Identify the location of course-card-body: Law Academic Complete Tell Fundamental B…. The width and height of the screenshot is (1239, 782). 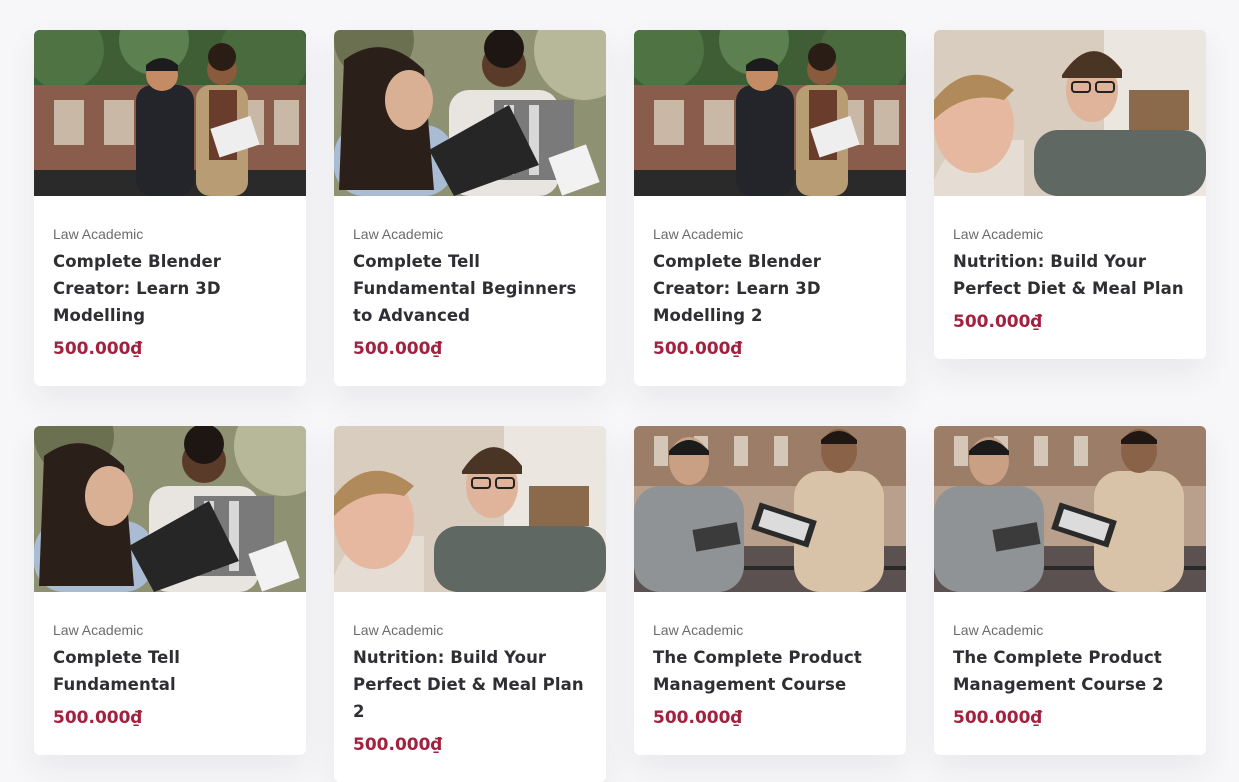
(470, 291).